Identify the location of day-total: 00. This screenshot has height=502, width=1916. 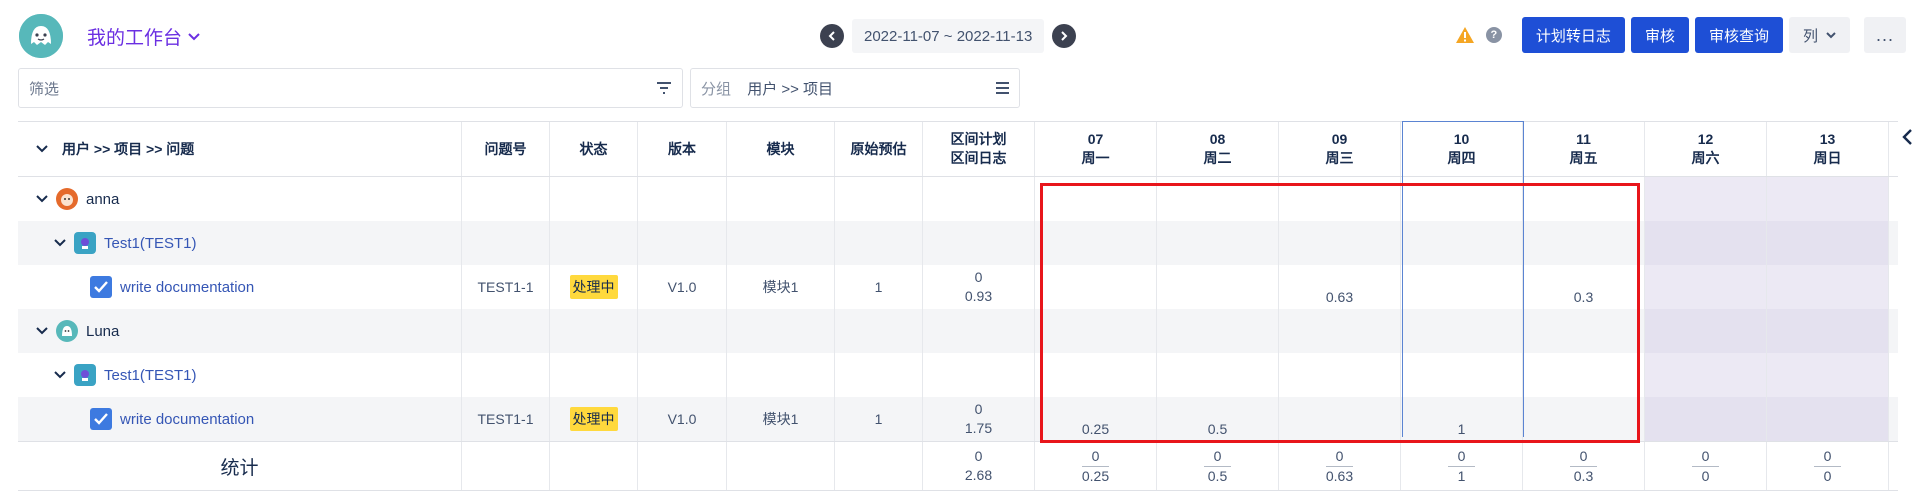
(1828, 466).